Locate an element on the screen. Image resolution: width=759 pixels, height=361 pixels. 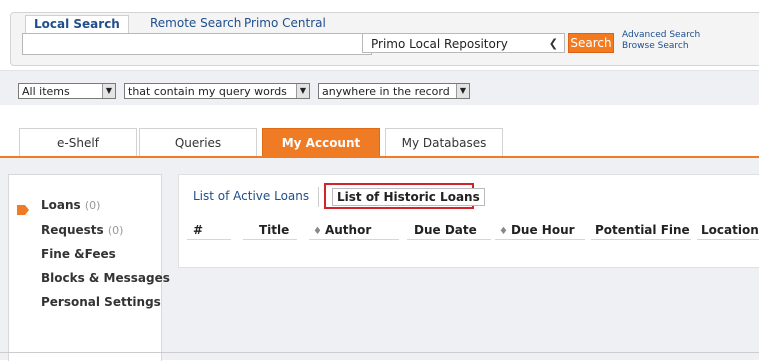
tab-local-search: Local Search is located at coordinates (77, 24).